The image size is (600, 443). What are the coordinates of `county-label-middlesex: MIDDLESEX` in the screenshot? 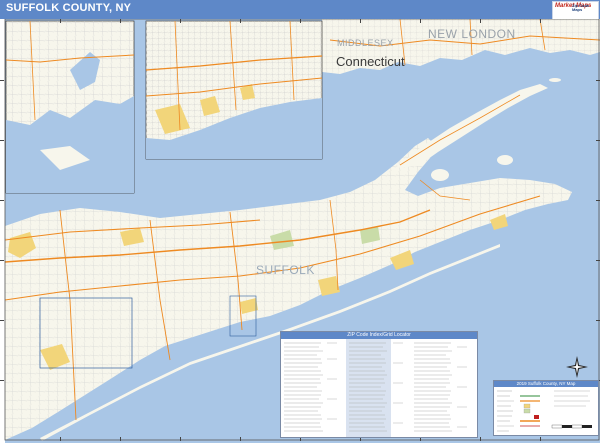 It's located at (365, 43).